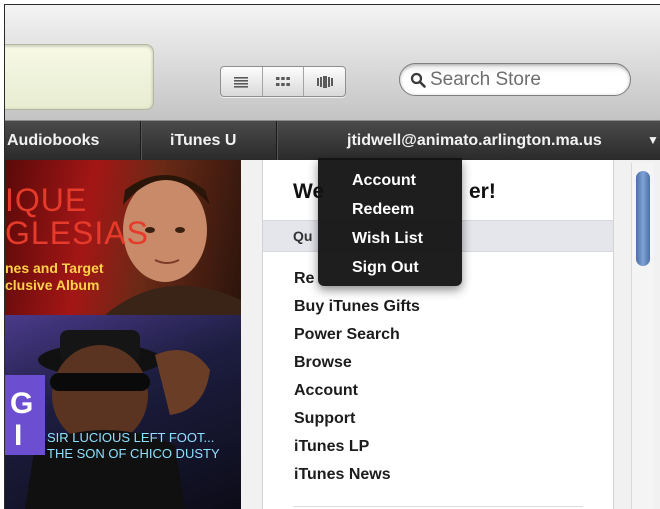 The image size is (660, 509). What do you see at coordinates (438, 506) in the screenshot?
I see `divider` at bounding box center [438, 506].